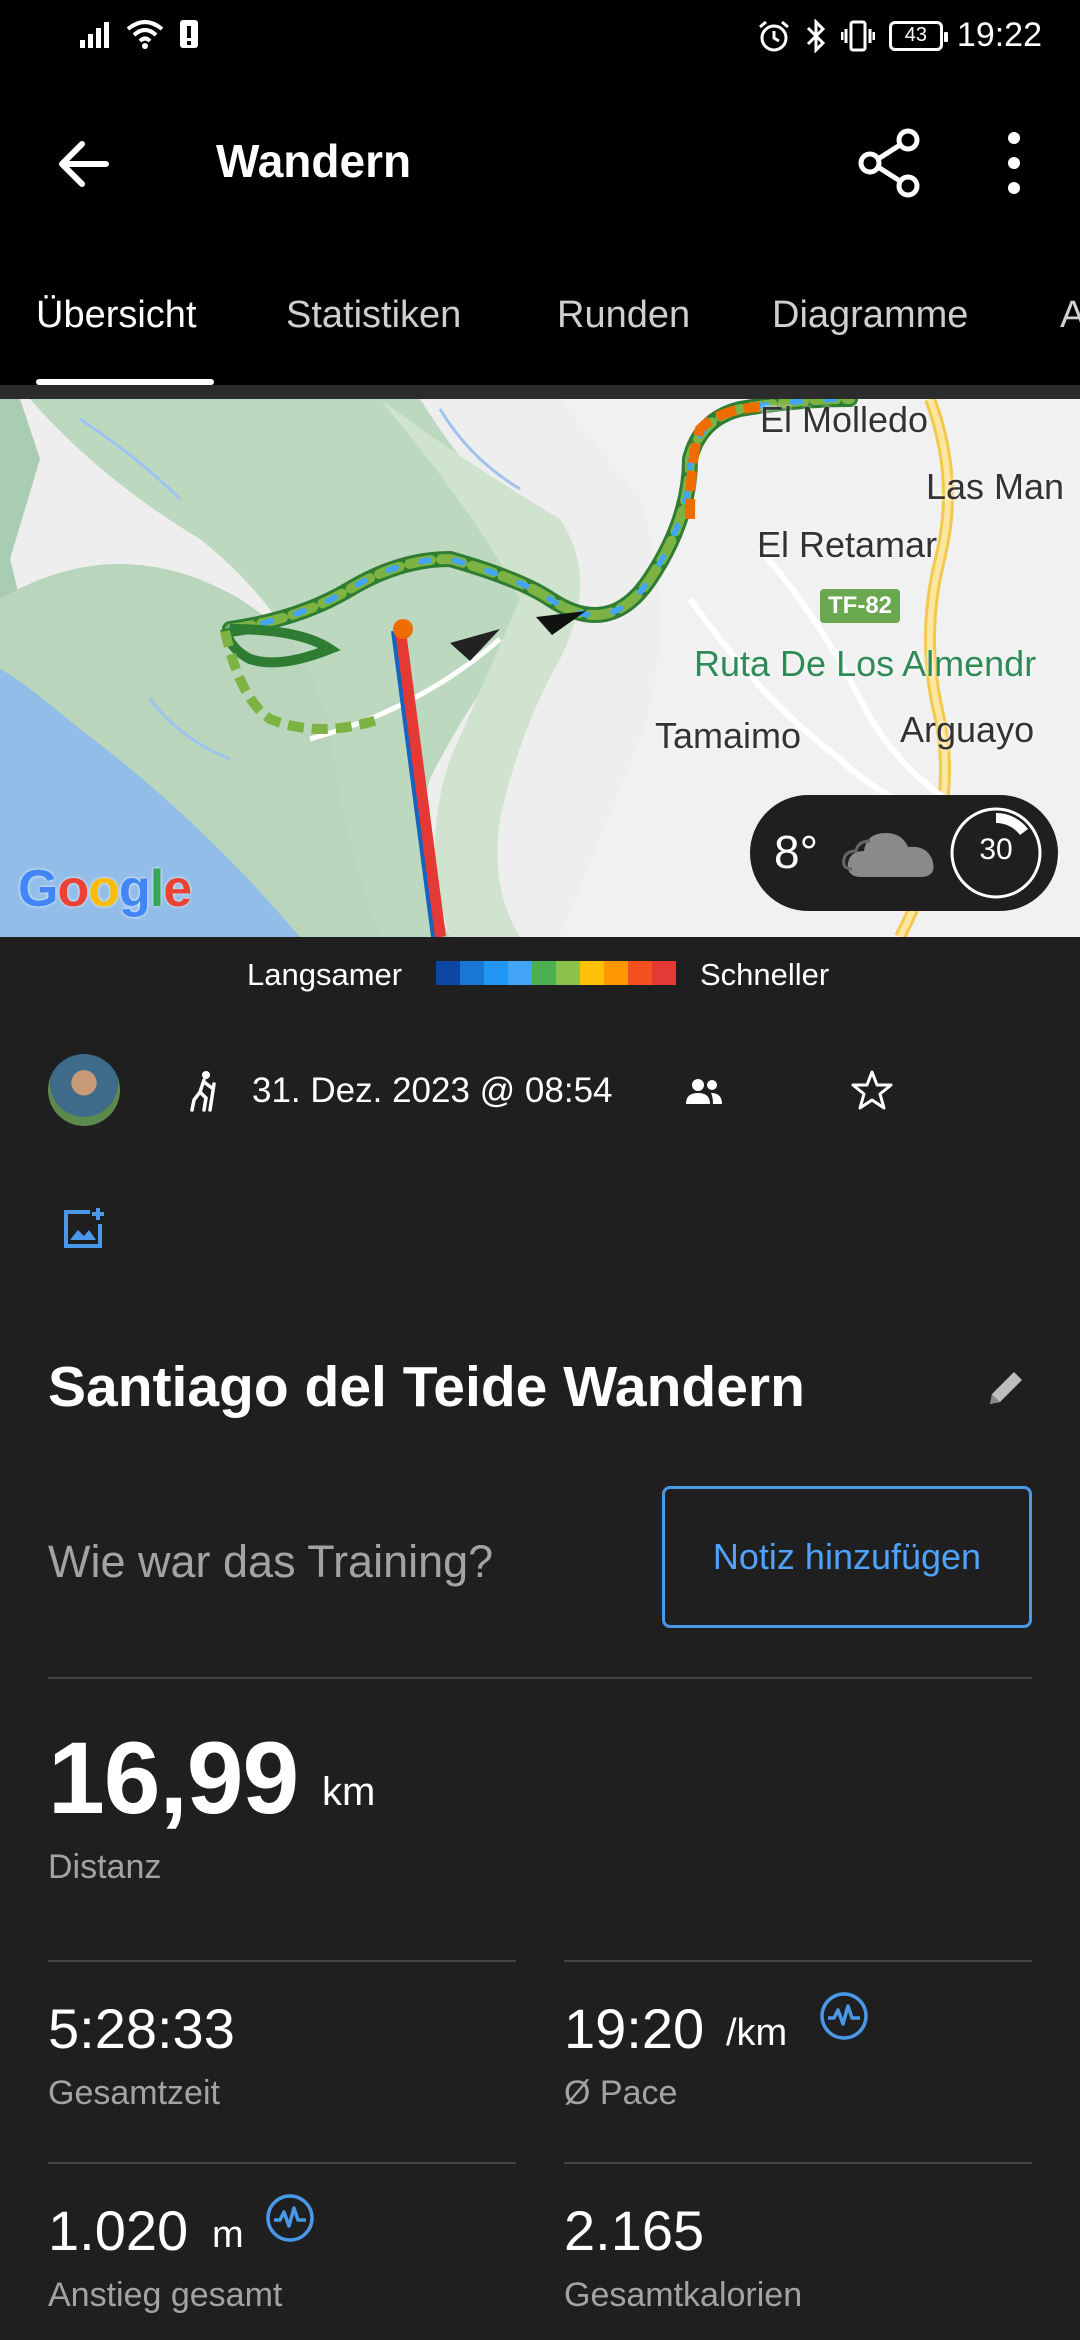 The width and height of the screenshot is (1080, 2340). I want to click on pace-value: 19:20, so click(634, 2028).